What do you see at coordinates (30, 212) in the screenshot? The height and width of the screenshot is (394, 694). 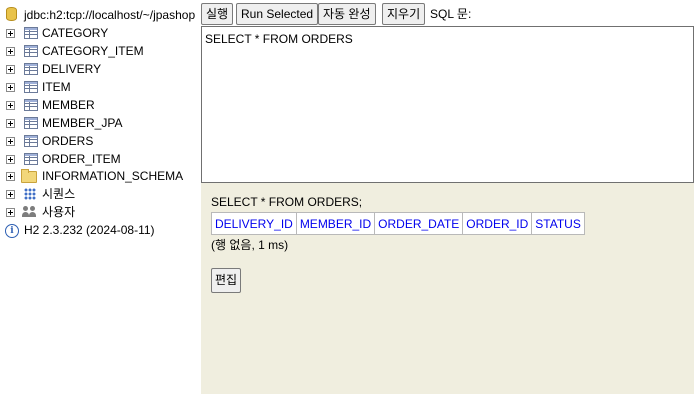 I see `users-icon` at bounding box center [30, 212].